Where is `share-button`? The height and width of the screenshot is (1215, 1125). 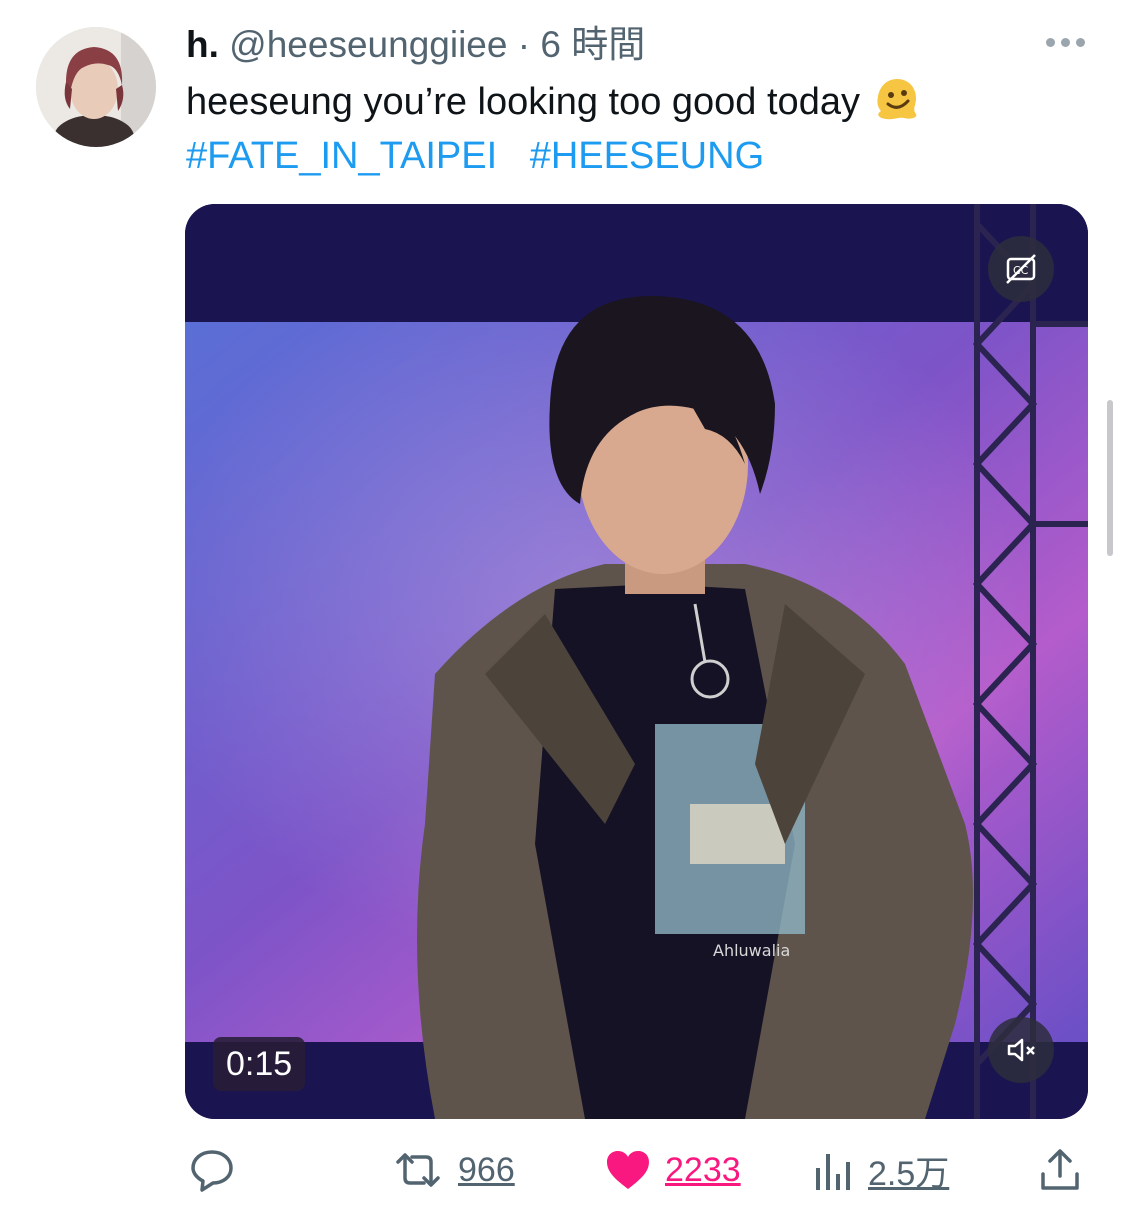 share-button is located at coordinates (1060, 1170).